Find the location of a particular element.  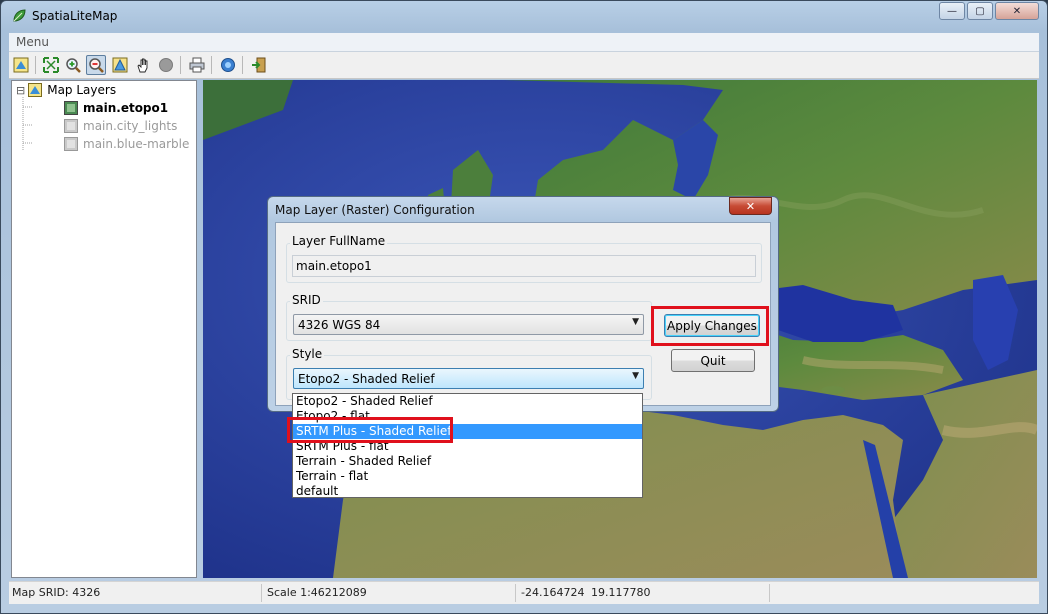

tree-layer-label: main.blue-marble is located at coordinates (136, 144).